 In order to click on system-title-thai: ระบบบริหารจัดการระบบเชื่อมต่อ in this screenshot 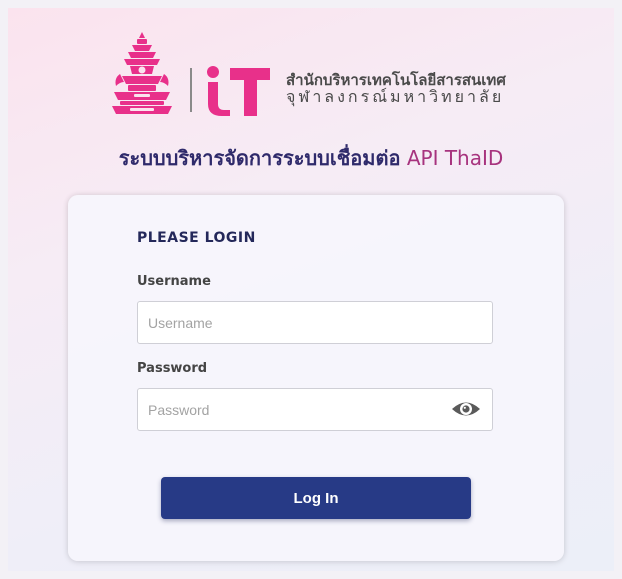, I will do `click(259, 158)`.